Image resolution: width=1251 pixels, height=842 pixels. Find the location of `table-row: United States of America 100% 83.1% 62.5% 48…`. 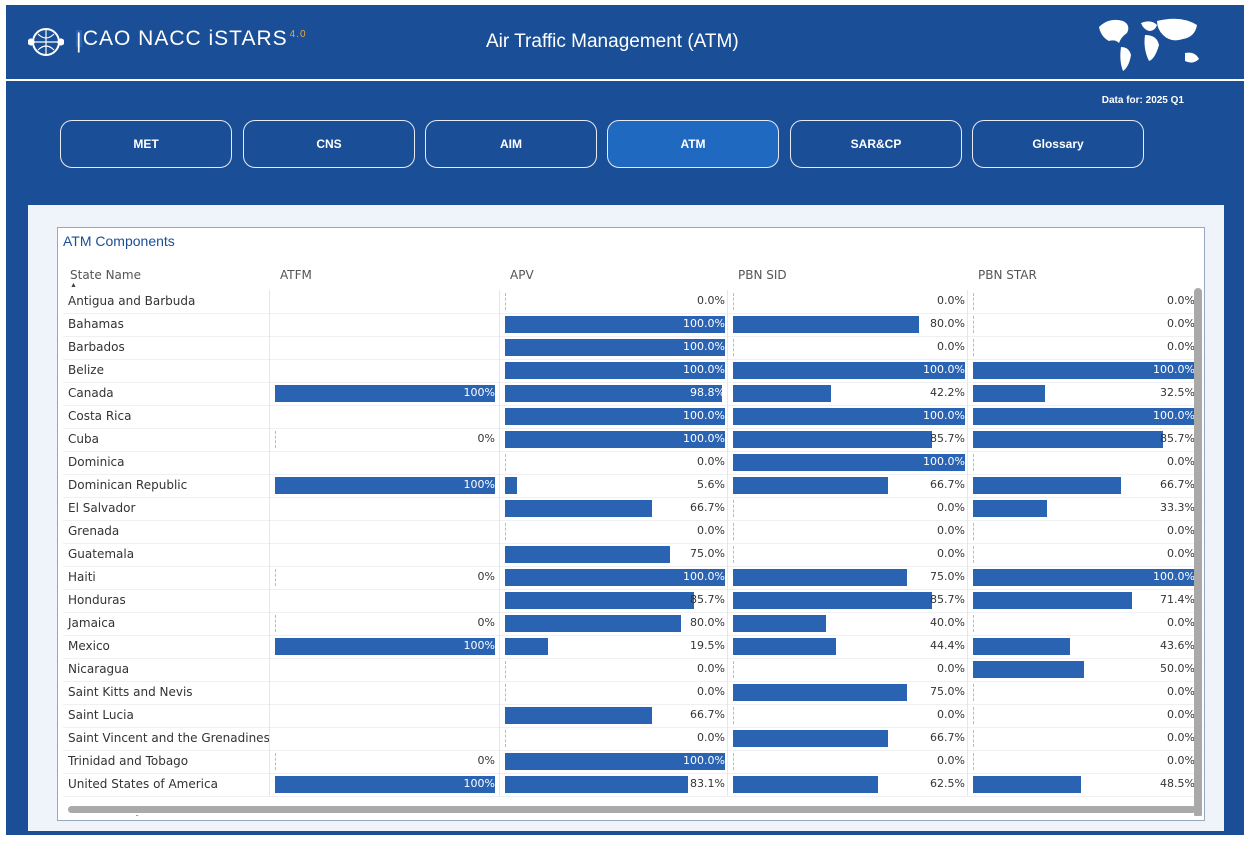

table-row: United States of America 100% 83.1% 62.5% 48… is located at coordinates (633, 785).